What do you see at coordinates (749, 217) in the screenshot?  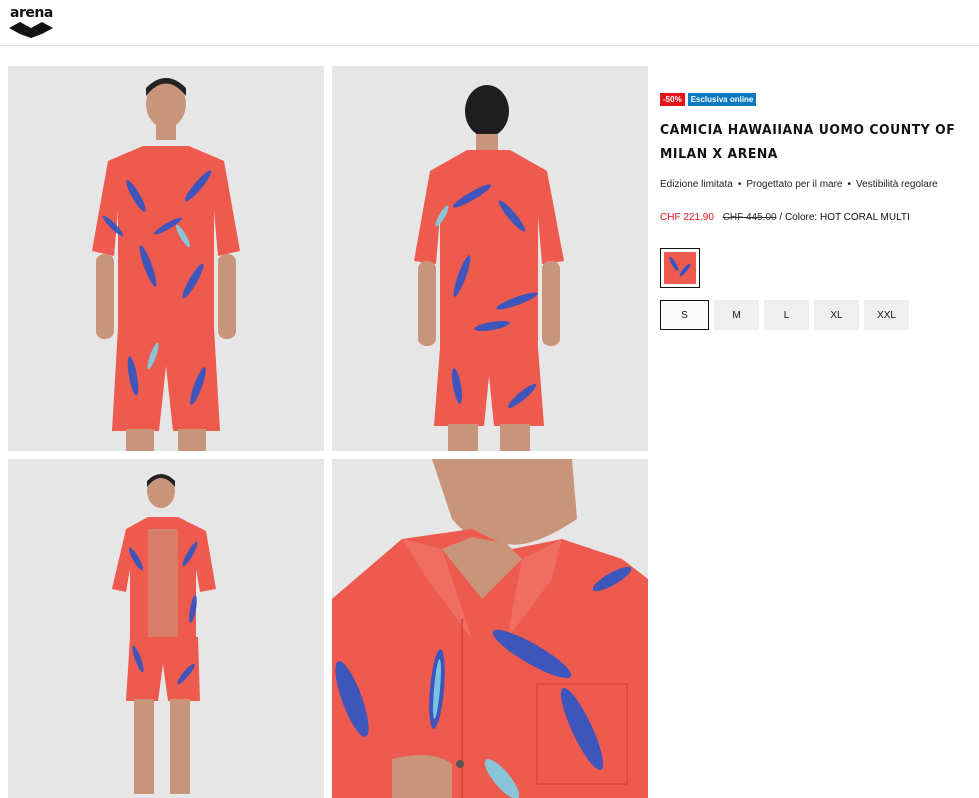 I see `original-price: CHF 445.00` at bounding box center [749, 217].